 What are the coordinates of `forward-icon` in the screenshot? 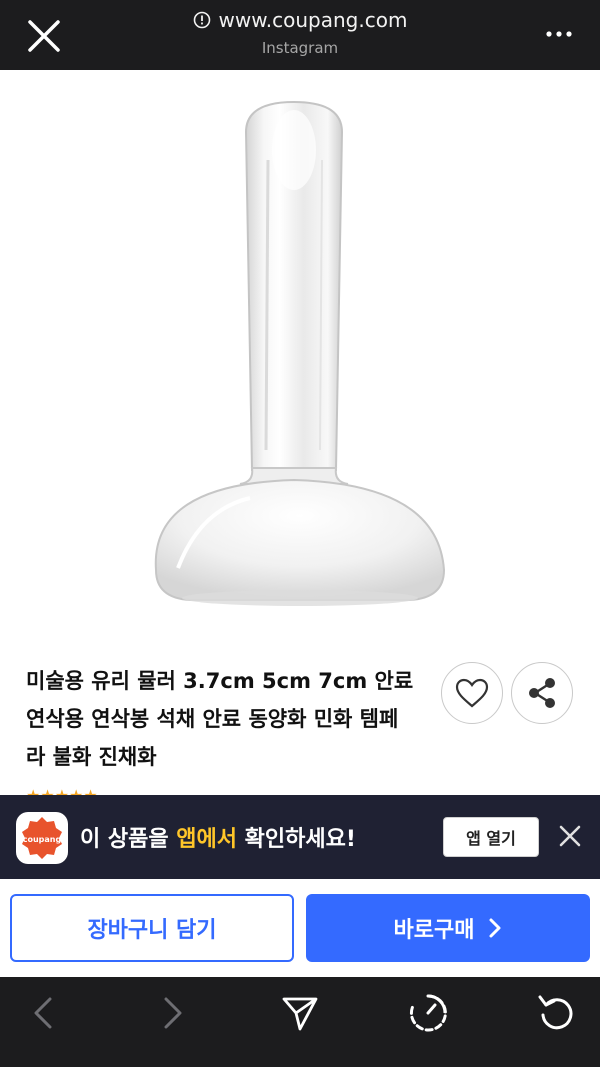 It's located at (172, 1013).